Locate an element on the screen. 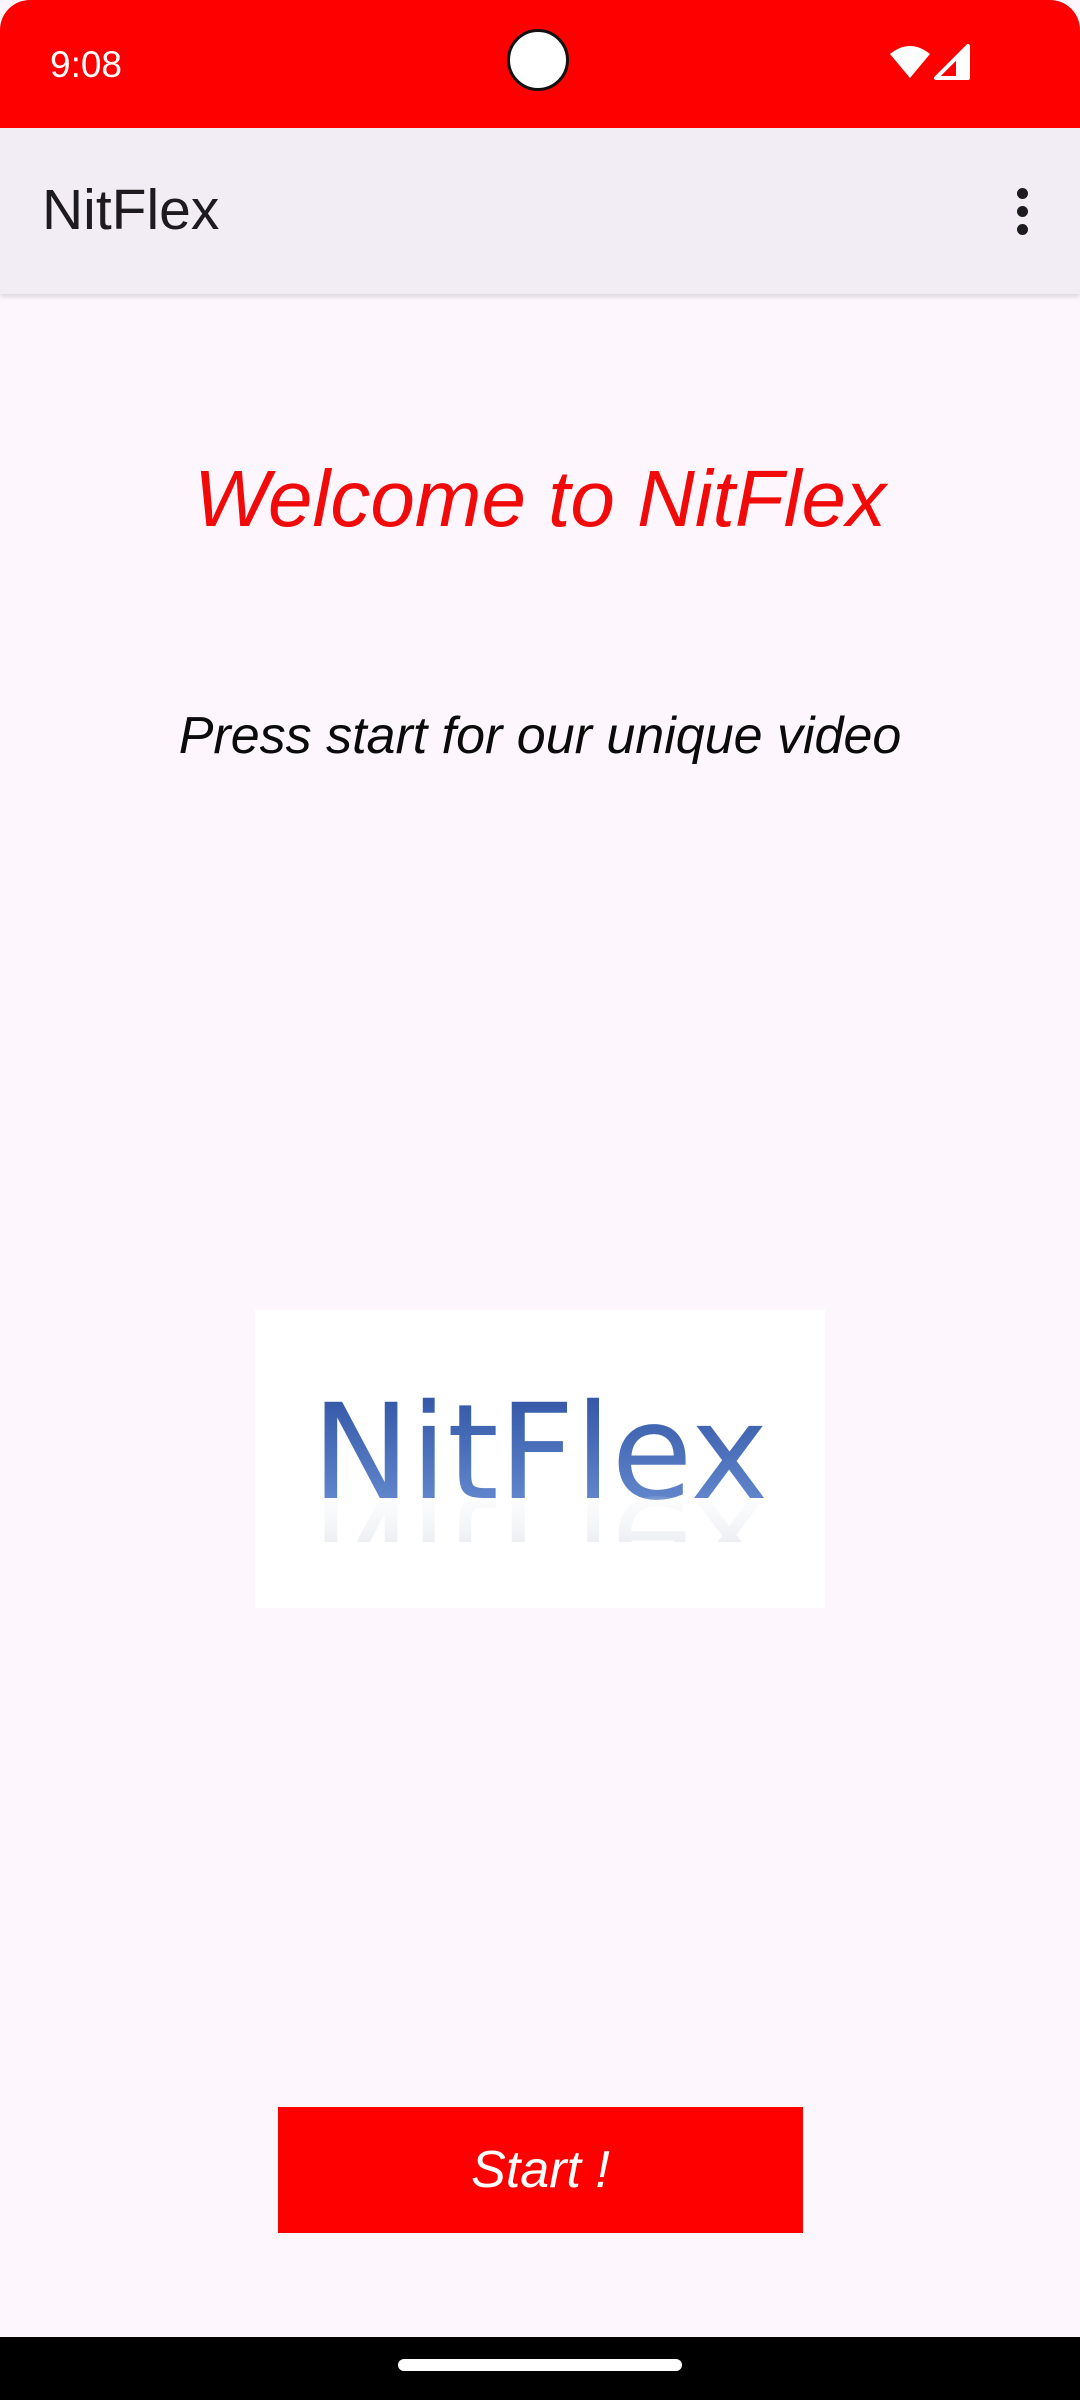  nitflex-logo: NitFlex NitFlex is located at coordinates (540, 1459).